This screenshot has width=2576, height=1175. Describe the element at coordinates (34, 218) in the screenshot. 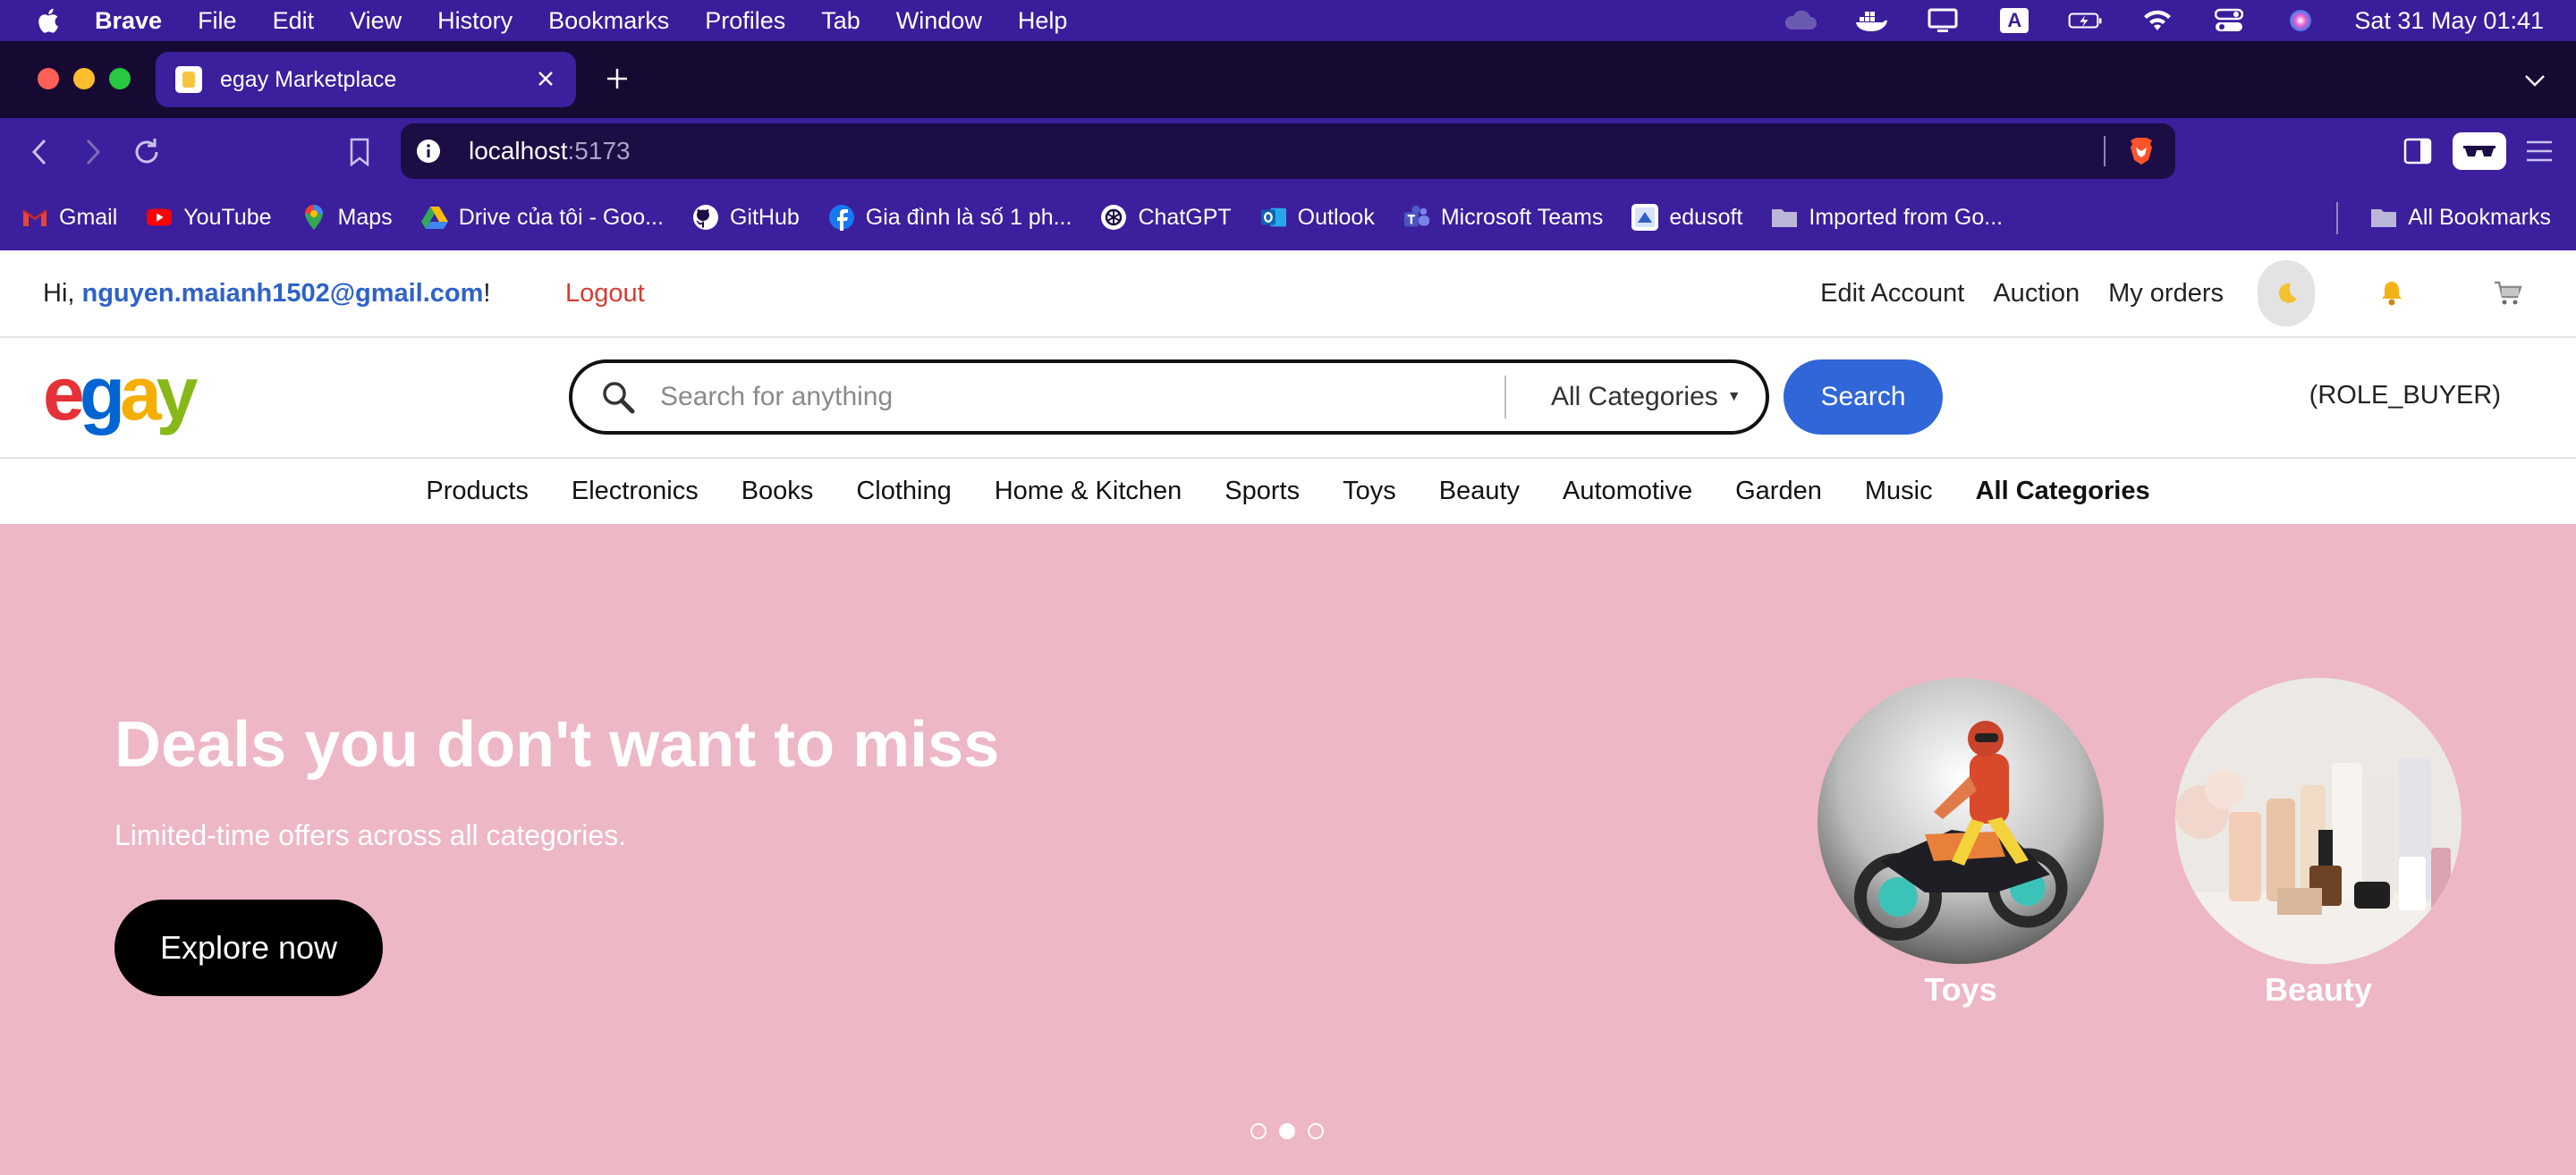

I see `gmail-icon` at that location.